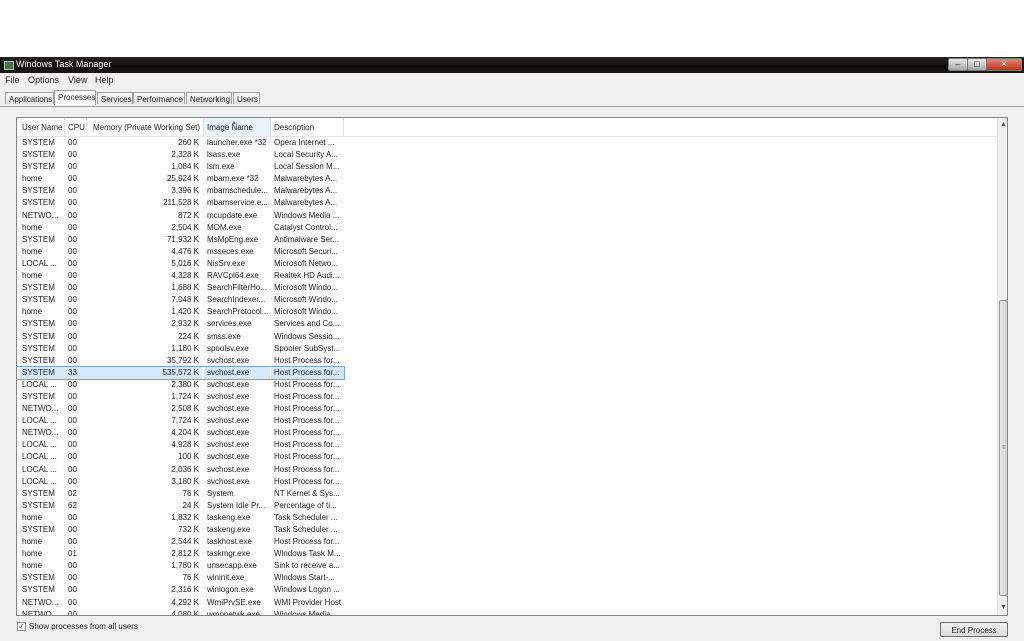  What do you see at coordinates (221, 167) in the screenshot?
I see `cell-image-name: lsm.exe` at bounding box center [221, 167].